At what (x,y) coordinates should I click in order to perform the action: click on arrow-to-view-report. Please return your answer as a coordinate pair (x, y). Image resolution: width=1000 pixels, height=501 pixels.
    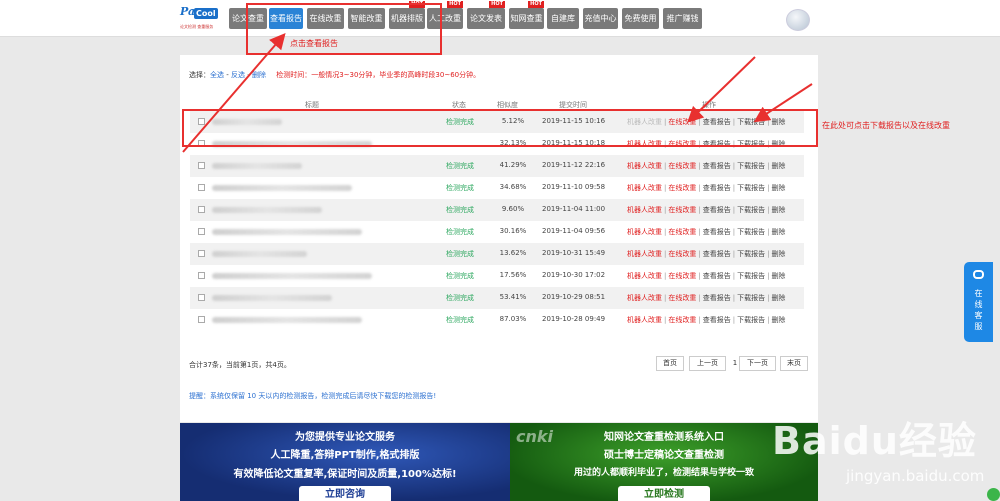
    Looking at the image, I should click on (234, 92).